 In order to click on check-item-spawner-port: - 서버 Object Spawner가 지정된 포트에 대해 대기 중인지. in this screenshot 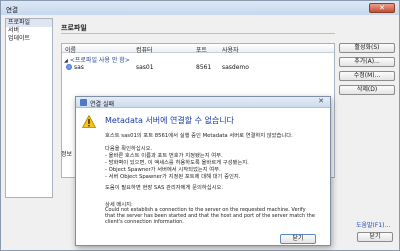, I will do `click(173, 177)`.